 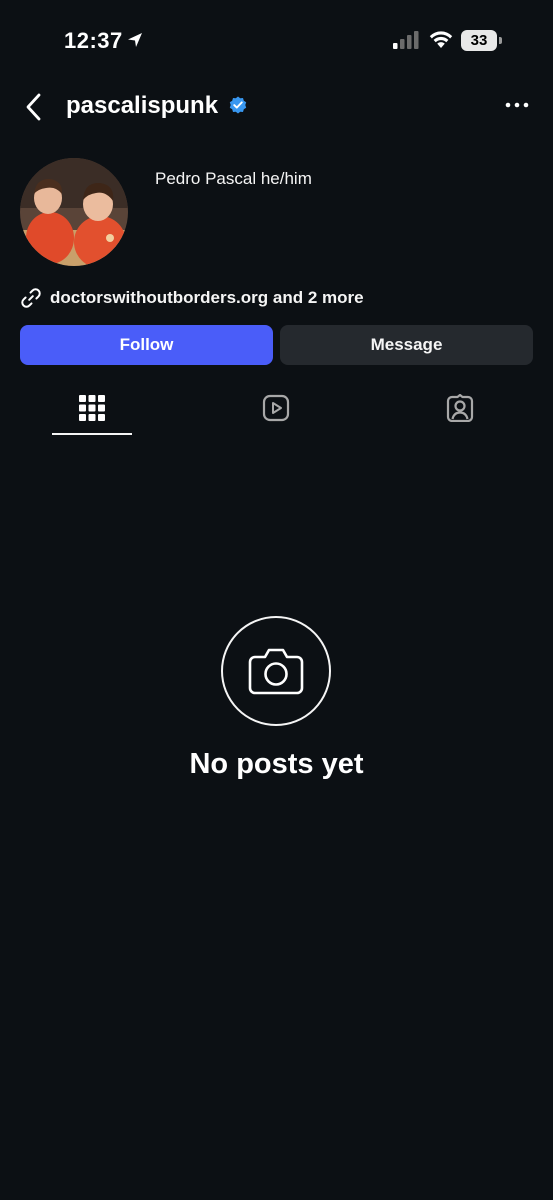 I want to click on follow-button: Follow, so click(x=146, y=345).